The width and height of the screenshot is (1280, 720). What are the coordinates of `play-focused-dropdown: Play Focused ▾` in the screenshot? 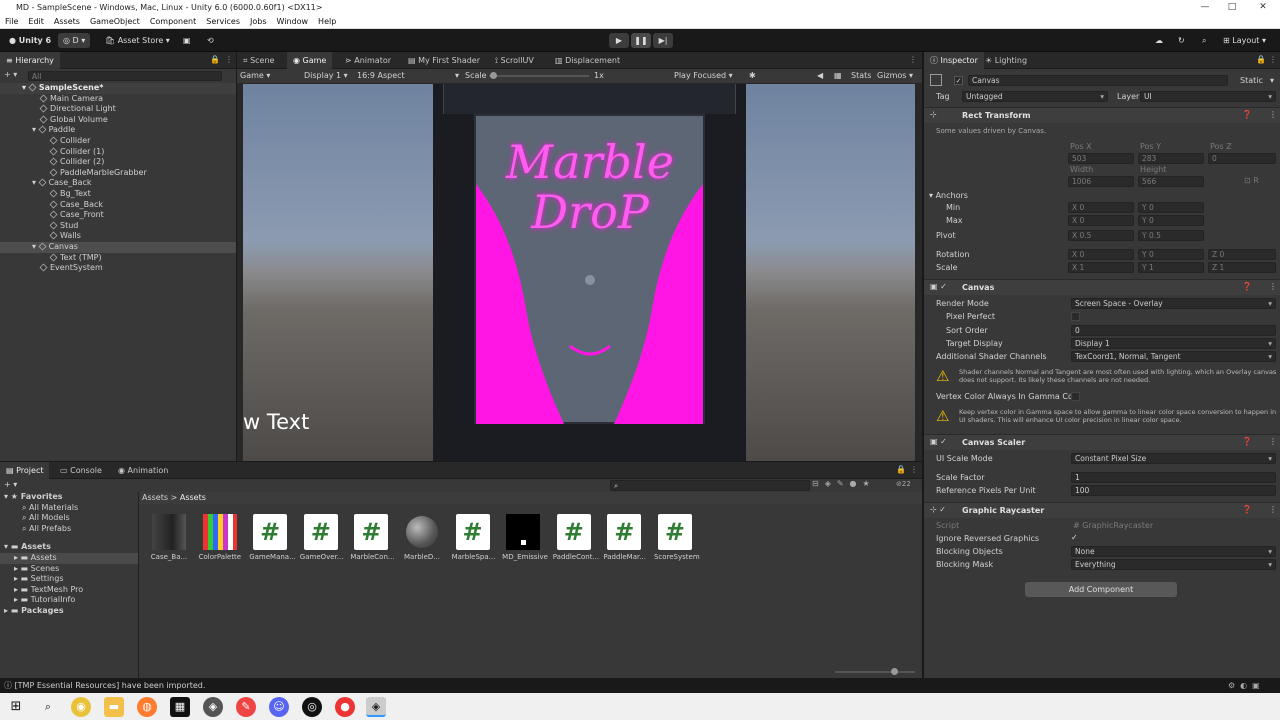 It's located at (703, 76).